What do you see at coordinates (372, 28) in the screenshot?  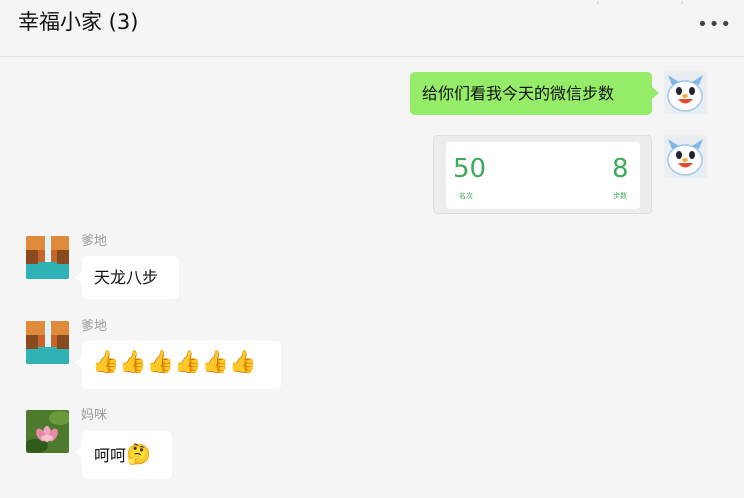 I see `chat-header: · · 幸福小家 (3) •••` at bounding box center [372, 28].